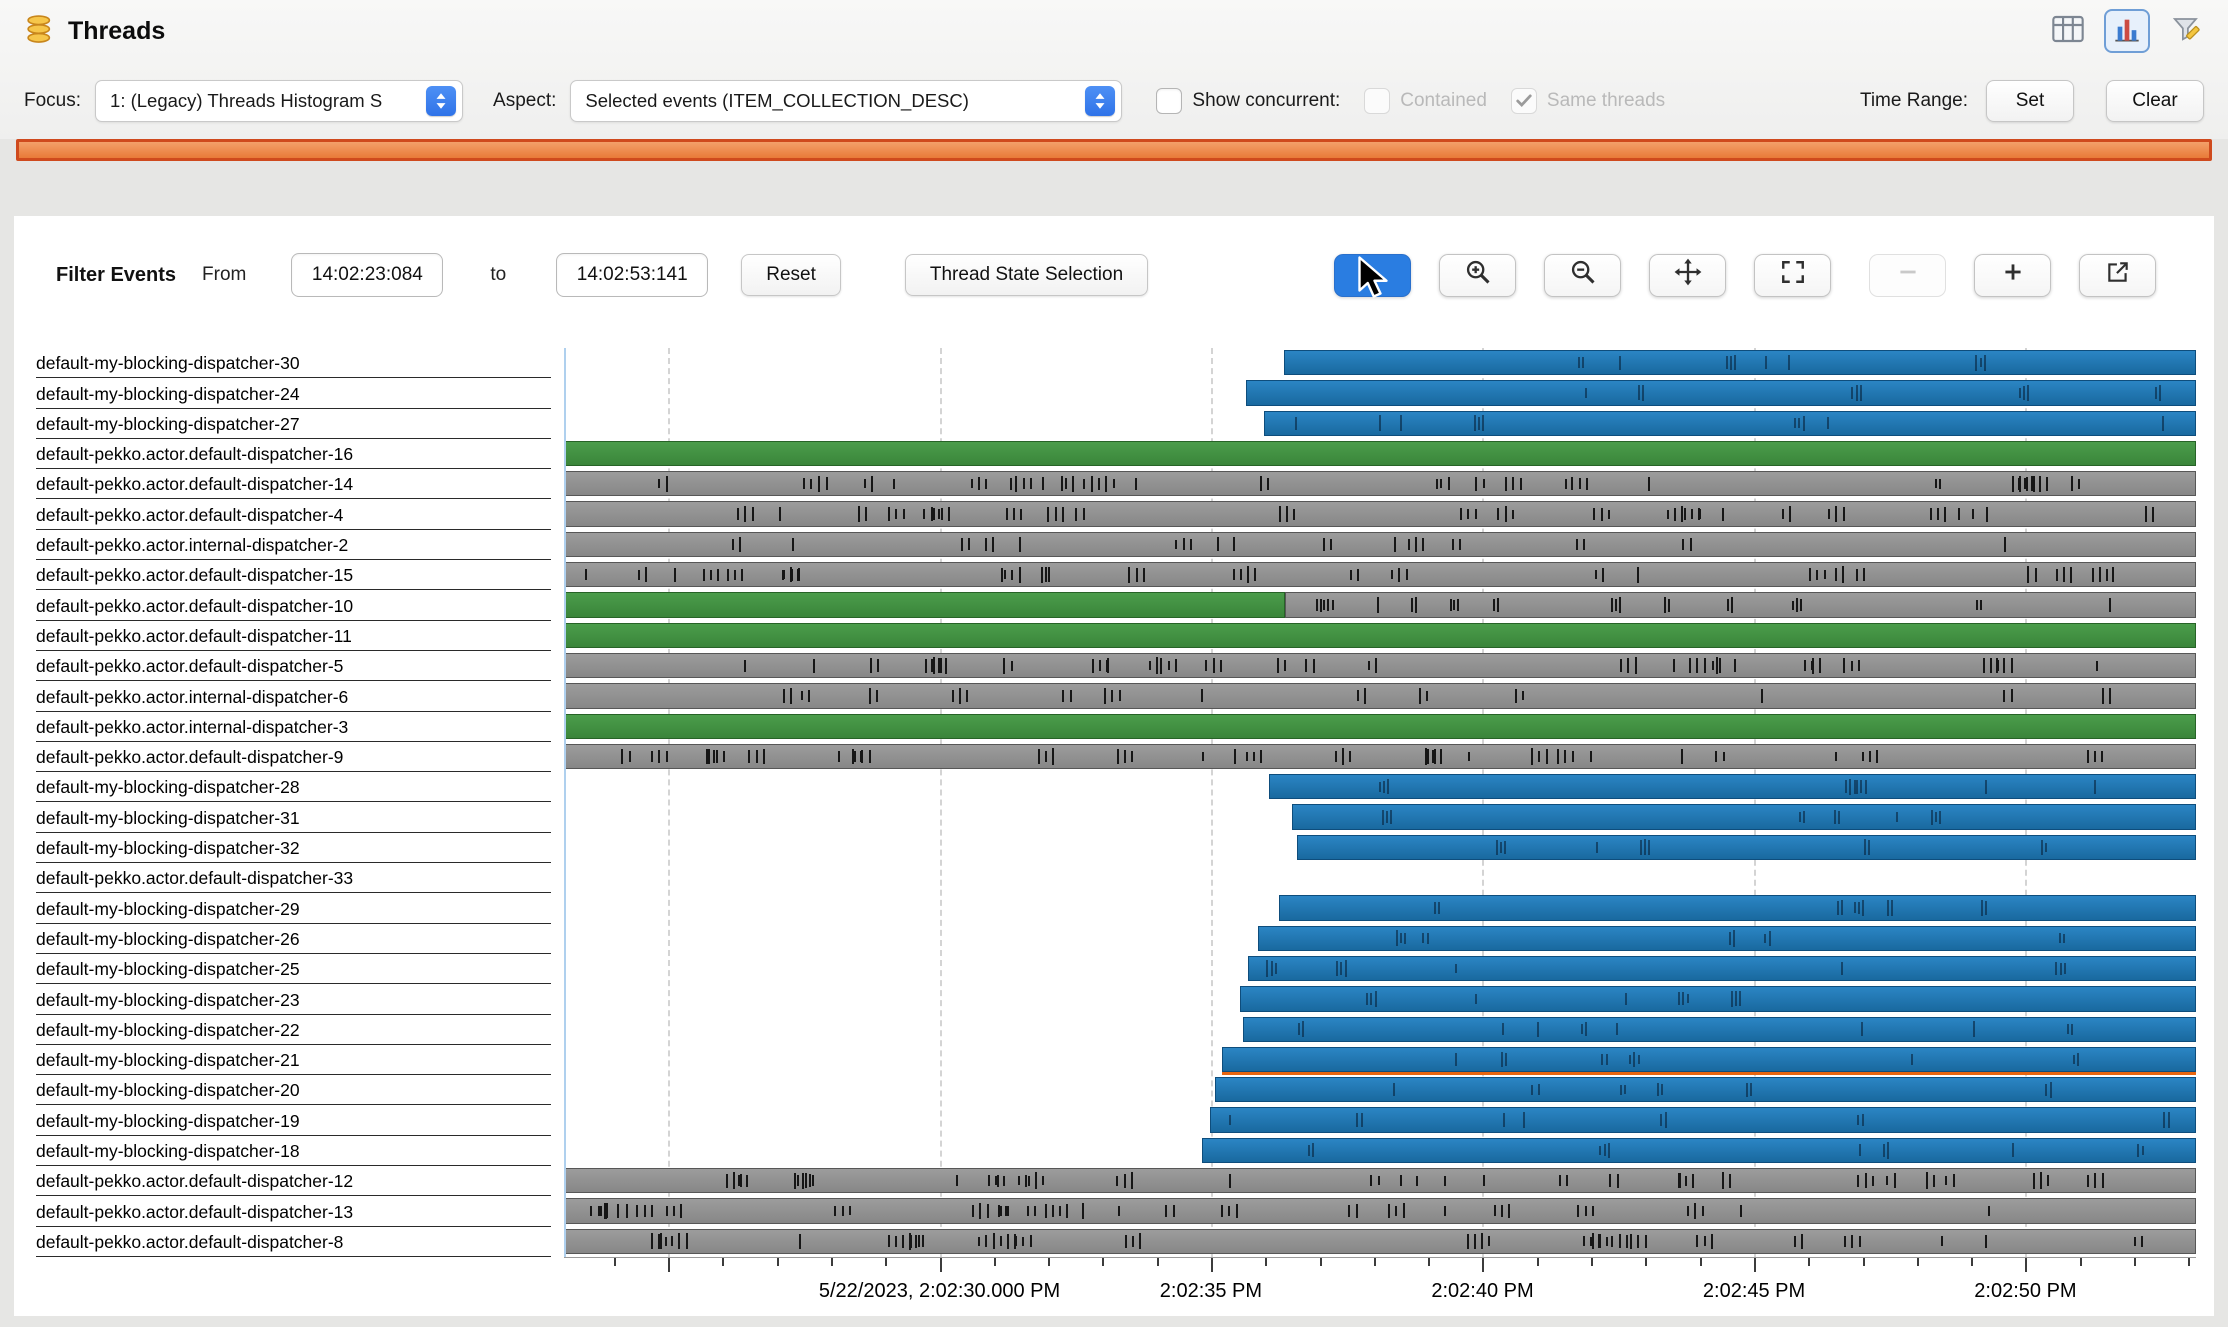  Describe the element at coordinates (1026, 275) in the screenshot. I see `thread-state-selection-button: Thread State Selection` at that location.